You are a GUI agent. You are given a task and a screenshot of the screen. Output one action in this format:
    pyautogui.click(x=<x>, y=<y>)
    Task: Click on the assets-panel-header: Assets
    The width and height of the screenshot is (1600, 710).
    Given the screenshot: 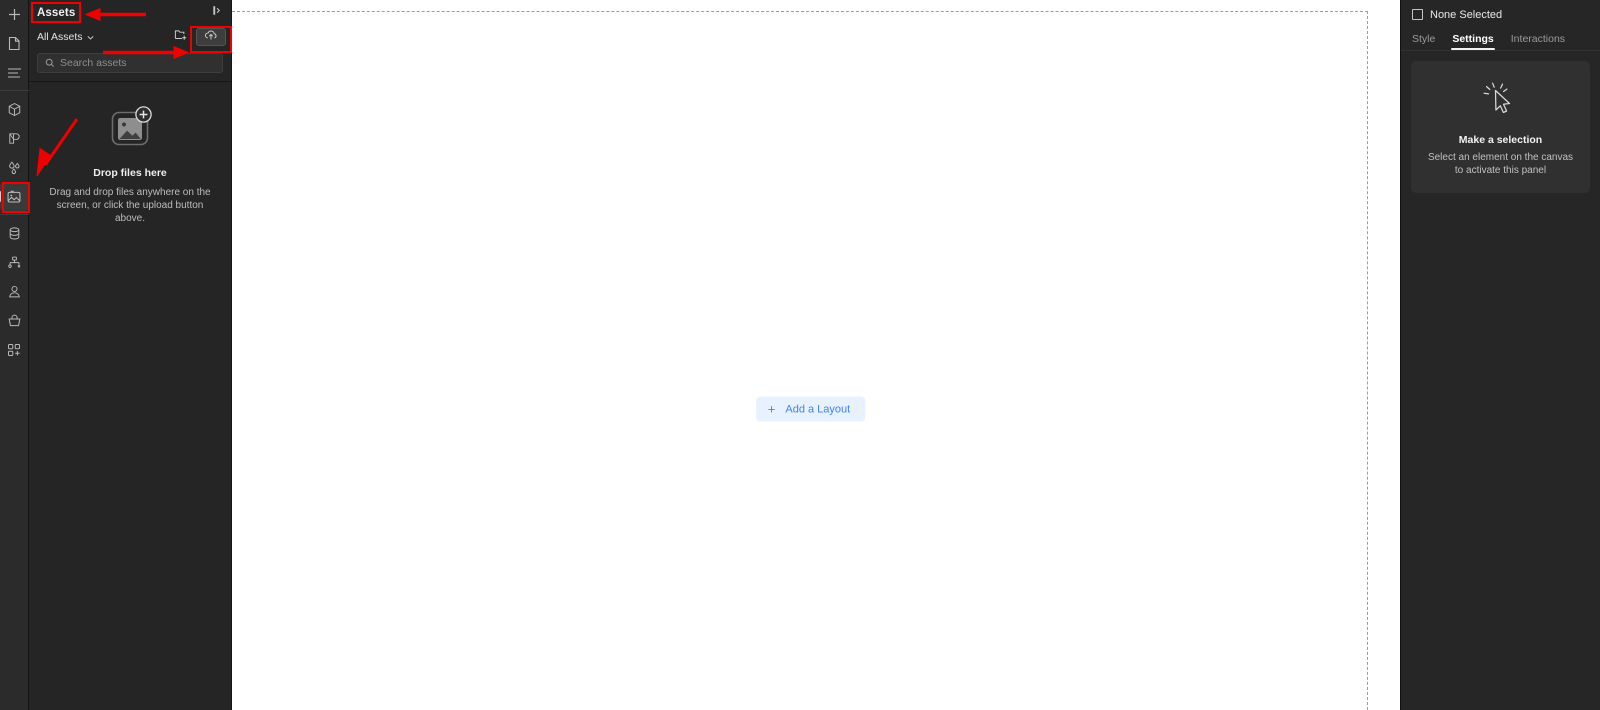 What is the action you would take?
    pyautogui.click(x=130, y=13)
    